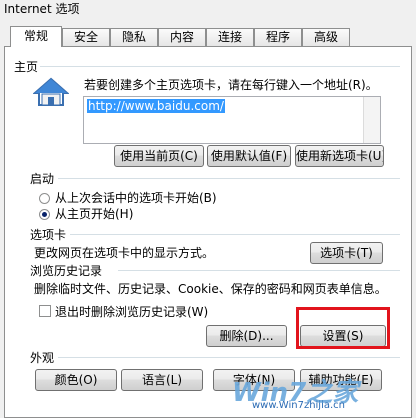 The height and width of the screenshot is (418, 416). I want to click on use-new-tab-button: 使用新选项卡(U), so click(339, 156).